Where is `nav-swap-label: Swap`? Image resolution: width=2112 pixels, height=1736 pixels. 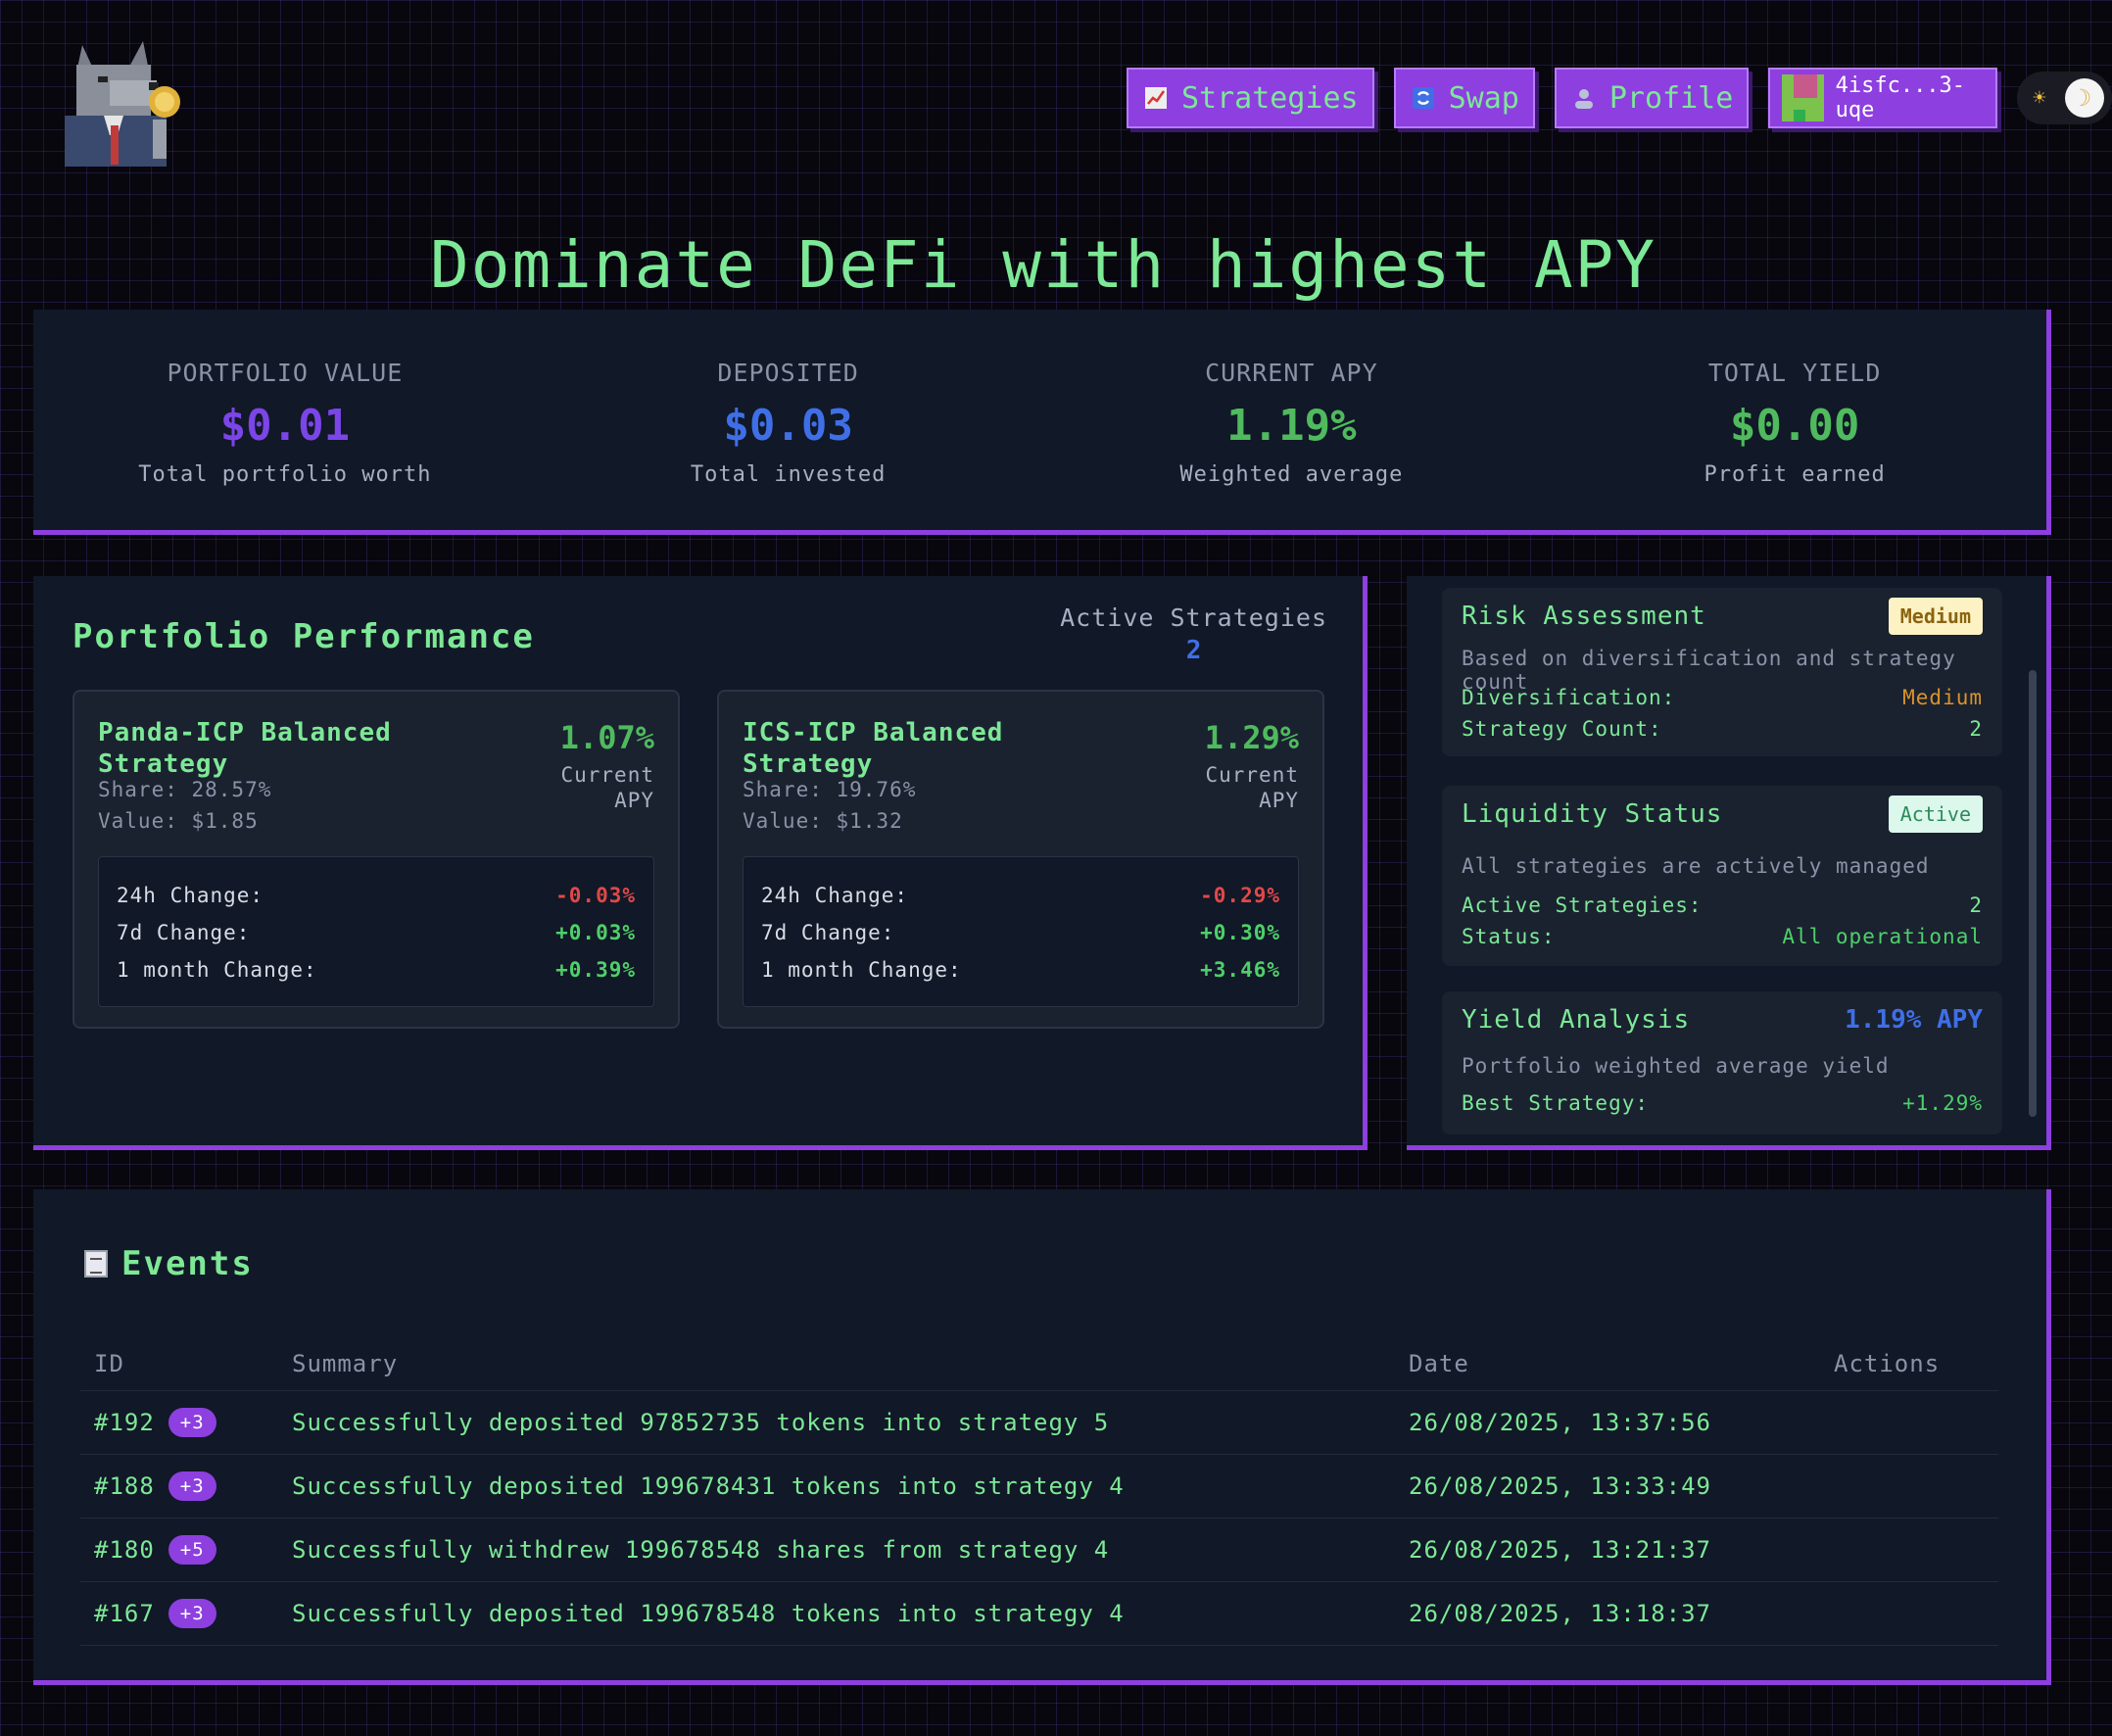 nav-swap-label: Swap is located at coordinates (1483, 98).